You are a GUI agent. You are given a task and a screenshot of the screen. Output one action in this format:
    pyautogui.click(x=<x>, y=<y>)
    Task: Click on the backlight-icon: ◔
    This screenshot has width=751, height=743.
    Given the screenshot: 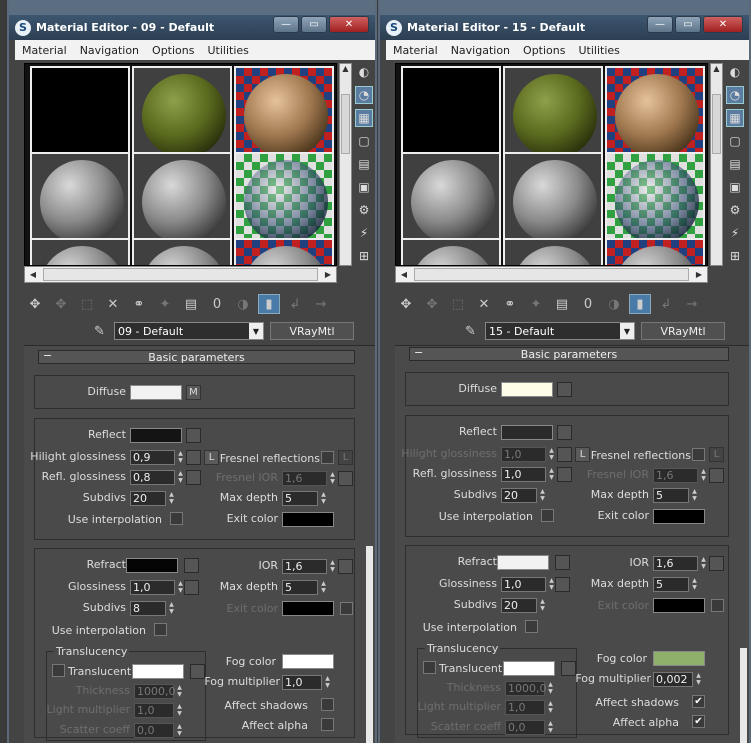 What is the action you would take?
    pyautogui.click(x=735, y=95)
    